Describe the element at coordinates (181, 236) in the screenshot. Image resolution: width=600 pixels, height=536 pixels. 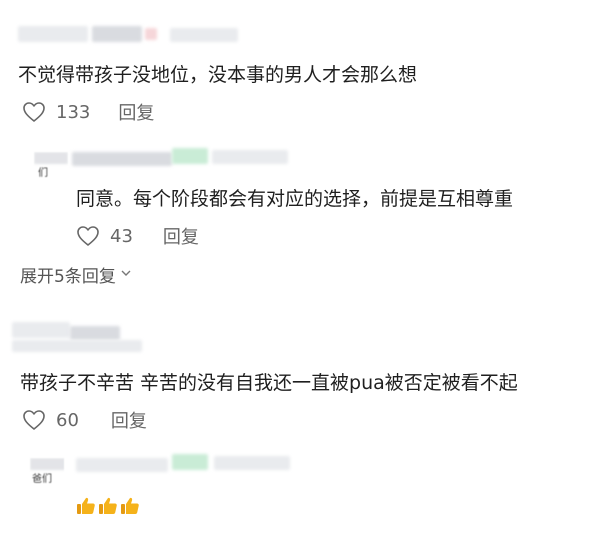
I see `comment-2-reply-button: 回复` at that location.